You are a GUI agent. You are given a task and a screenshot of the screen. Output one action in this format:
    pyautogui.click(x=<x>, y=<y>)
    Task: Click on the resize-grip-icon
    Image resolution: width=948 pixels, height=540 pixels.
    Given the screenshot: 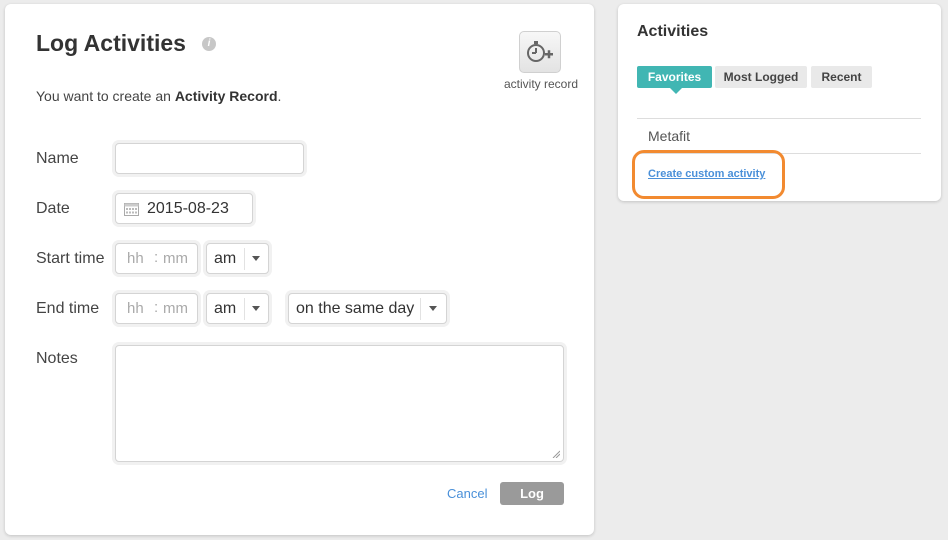 What is the action you would take?
    pyautogui.click(x=556, y=454)
    